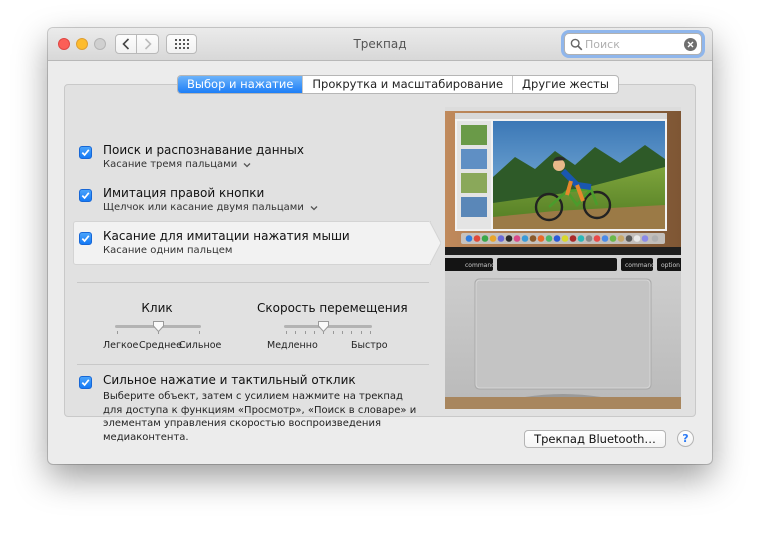 The width and height of the screenshot is (760, 533). I want to click on click-tick-light: Легкое, so click(121, 345).